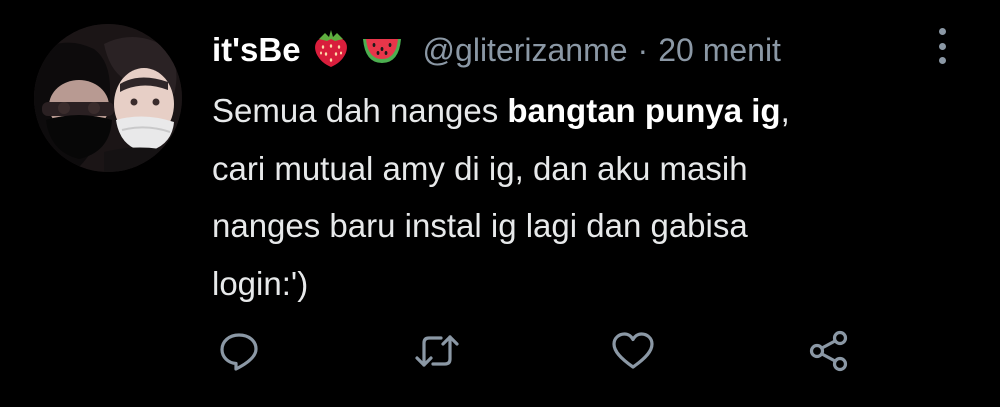  Describe the element at coordinates (260, 283) in the screenshot. I see `tweet-line-4: login:')` at that location.